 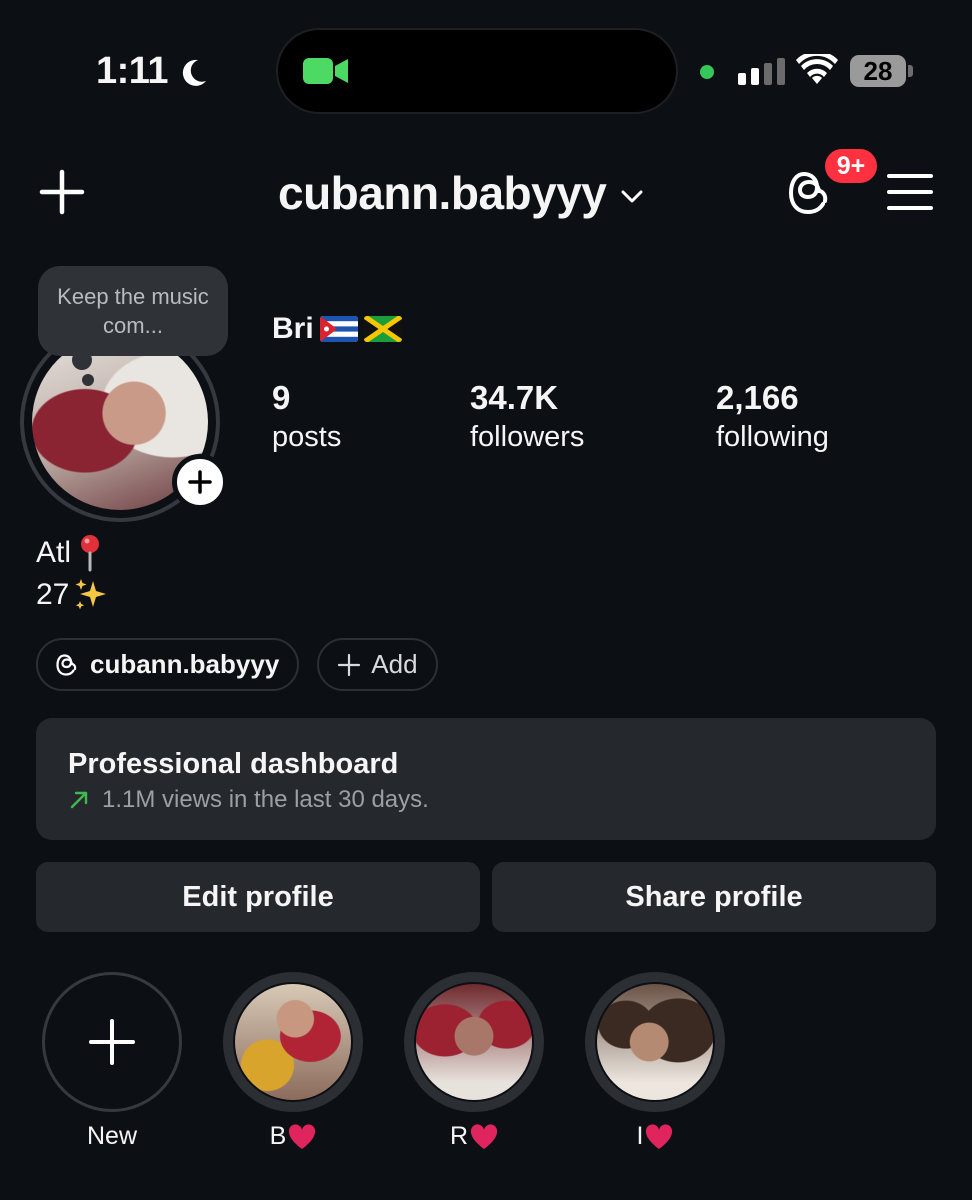 I want to click on edit-profile-button: Edit profile, so click(x=258, y=897).